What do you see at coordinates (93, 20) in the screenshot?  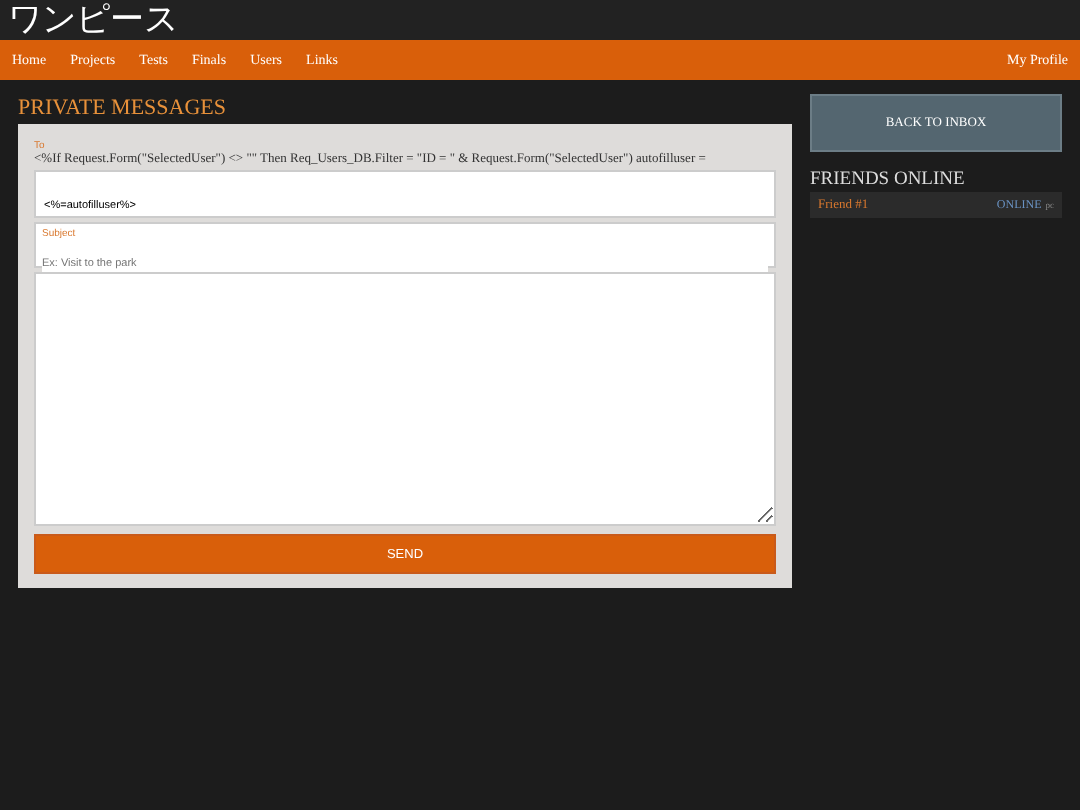 I see `site-title: ワンピース` at bounding box center [93, 20].